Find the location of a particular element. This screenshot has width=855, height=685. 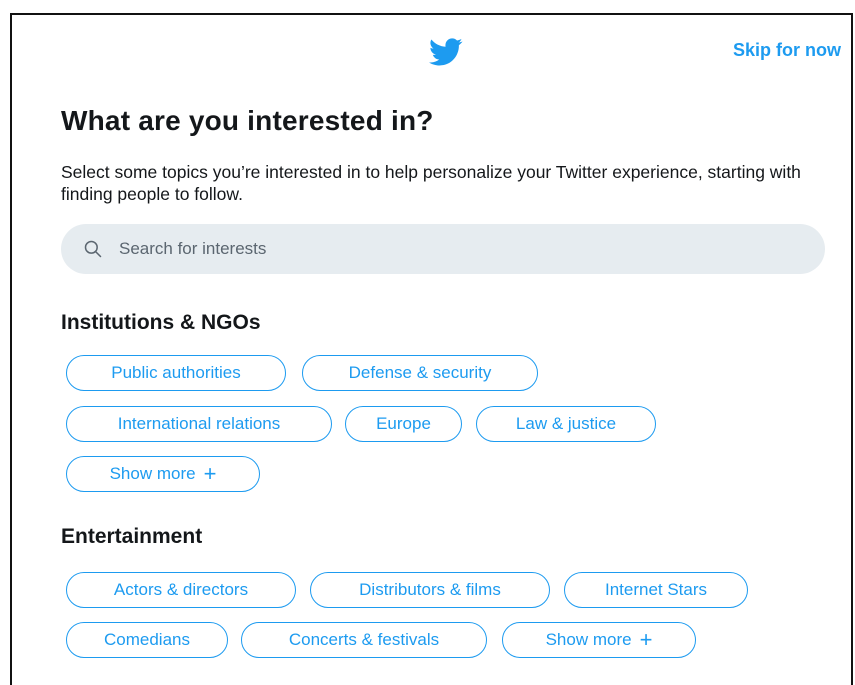

topic-pill: Defense & security is located at coordinates (420, 373).